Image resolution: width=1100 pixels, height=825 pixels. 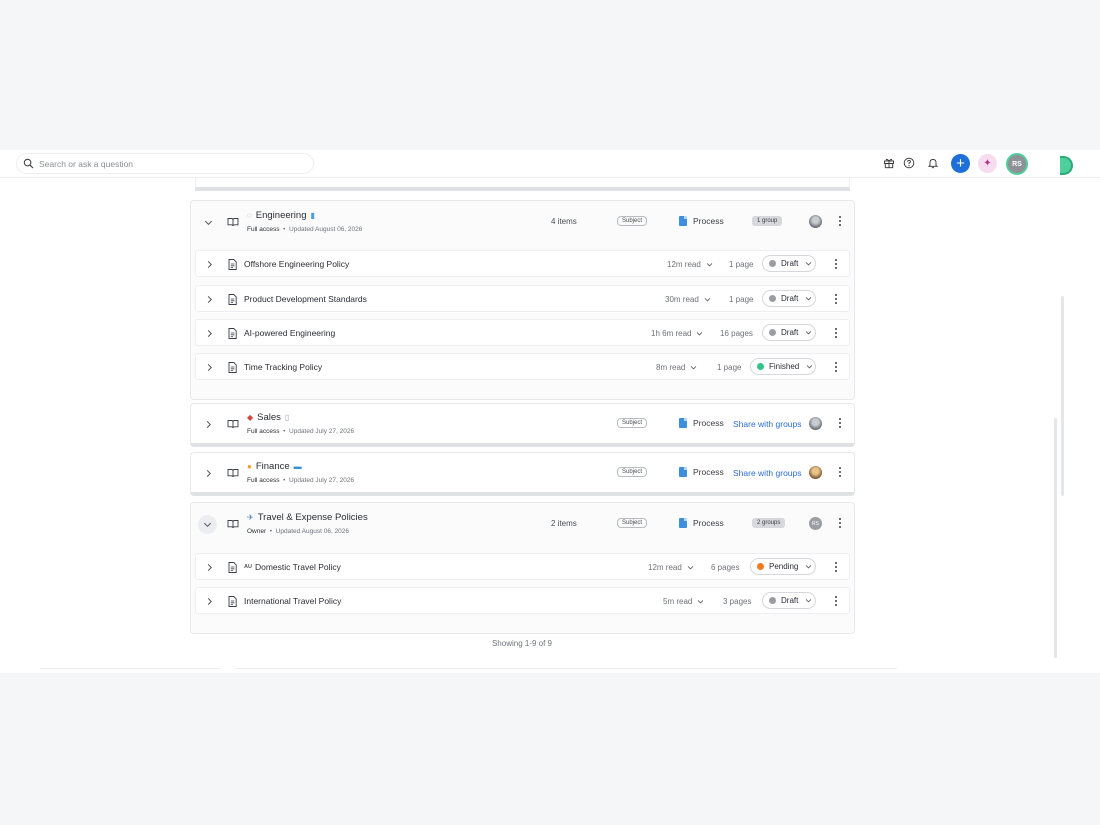 I want to click on create-button: +, so click(x=960, y=163).